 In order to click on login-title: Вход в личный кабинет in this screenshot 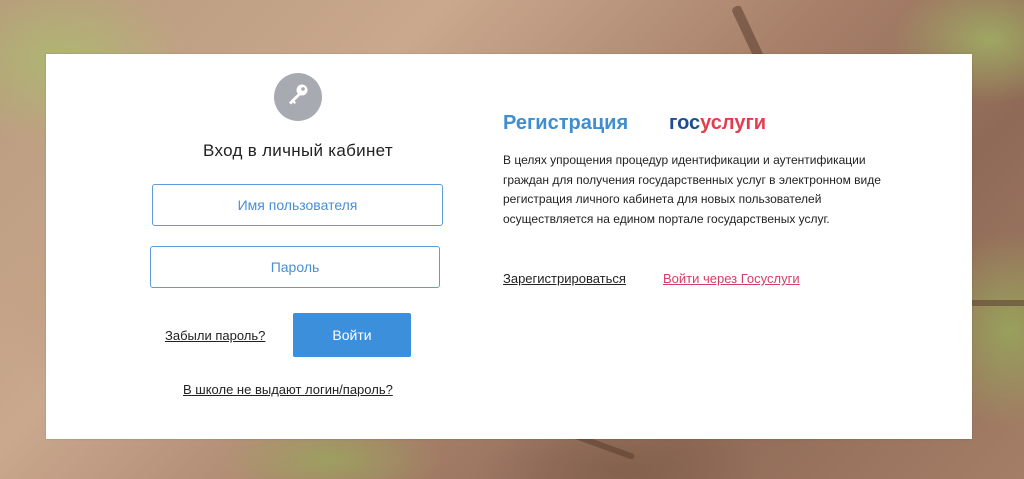, I will do `click(298, 150)`.